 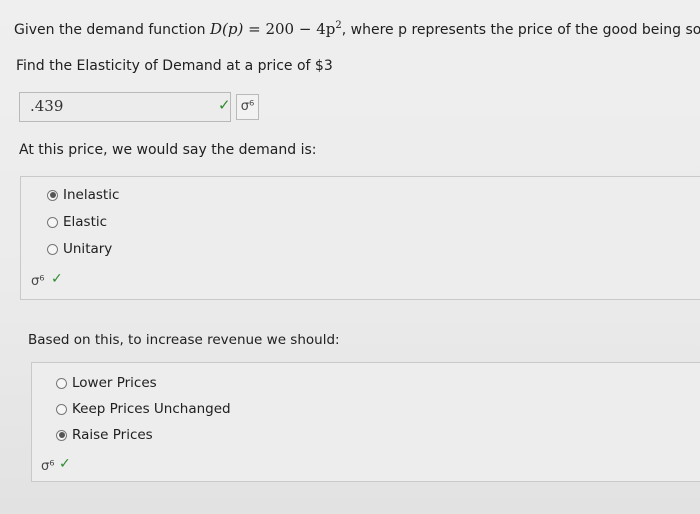 I want to click on option-label: Inelastic, so click(x=91, y=195).